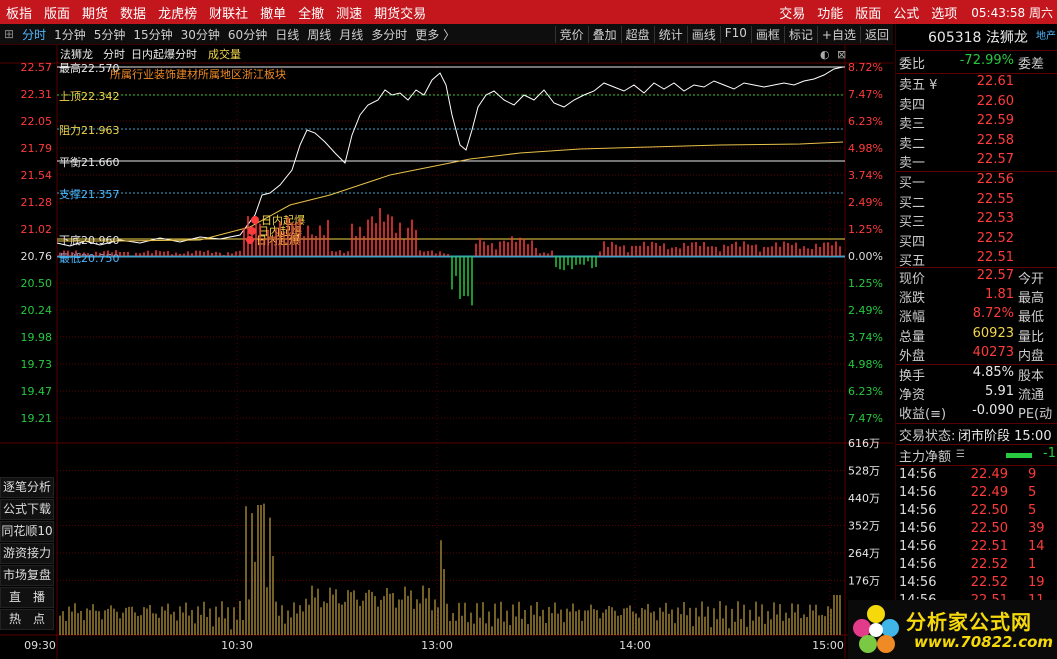  Describe the element at coordinates (273, 12) in the screenshot. I see `menu-item-6: 撤单` at that location.